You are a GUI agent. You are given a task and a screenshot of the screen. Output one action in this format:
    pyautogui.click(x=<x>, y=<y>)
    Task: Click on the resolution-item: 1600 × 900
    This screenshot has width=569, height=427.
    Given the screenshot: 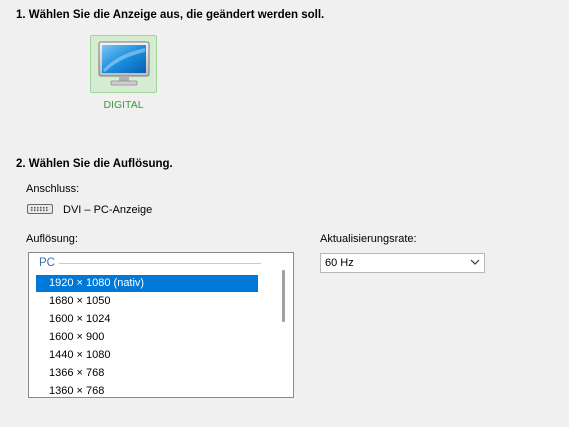 What is the action you would take?
    pyautogui.click(x=147, y=337)
    